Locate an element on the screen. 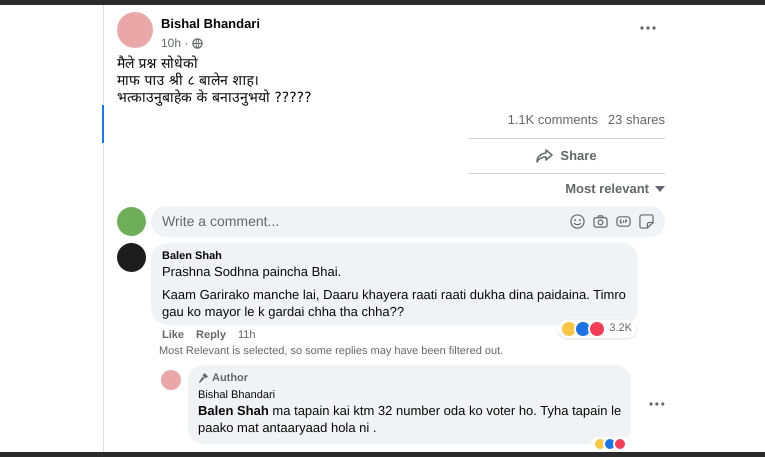 The image size is (765, 457). reply-text: Balen Shah ma tapain kai ktm 32 number oda ko voter ho. Tyha tapain le paako mat antaaryaad hola ni . is located at coordinates (410, 419).